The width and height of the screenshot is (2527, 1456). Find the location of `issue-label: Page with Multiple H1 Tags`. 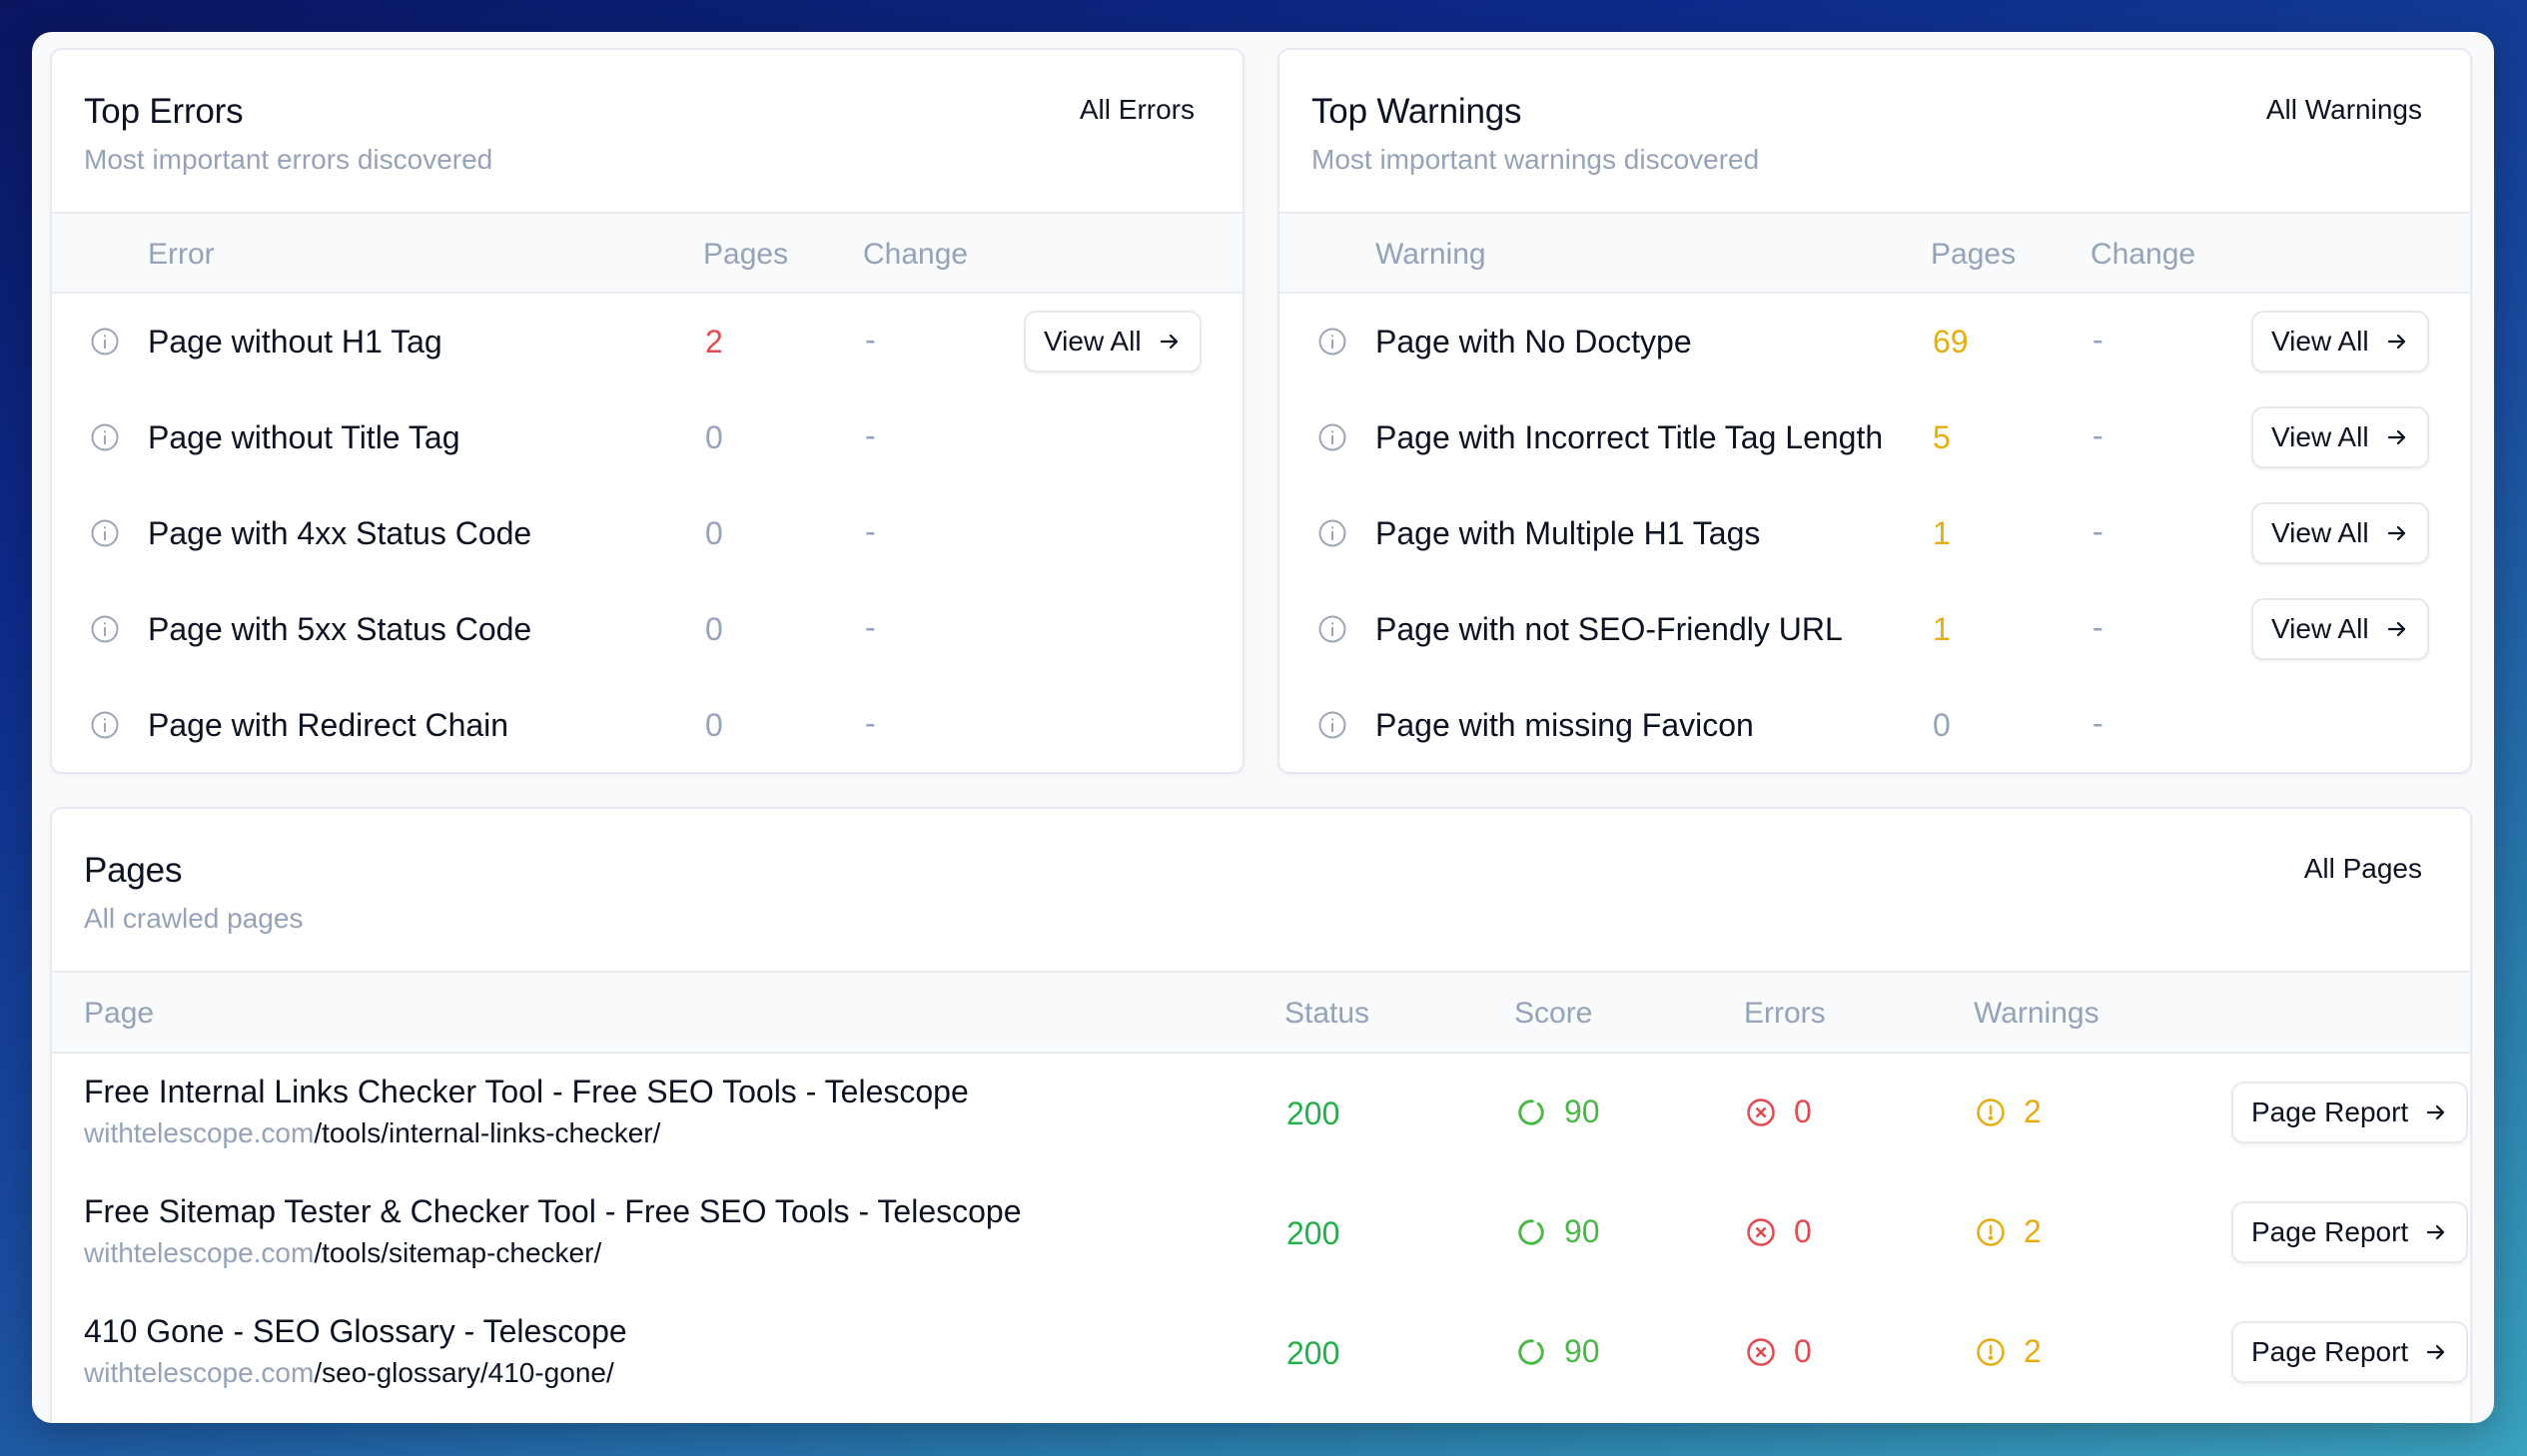

issue-label: Page with Multiple H1 Tags is located at coordinates (1568, 533).